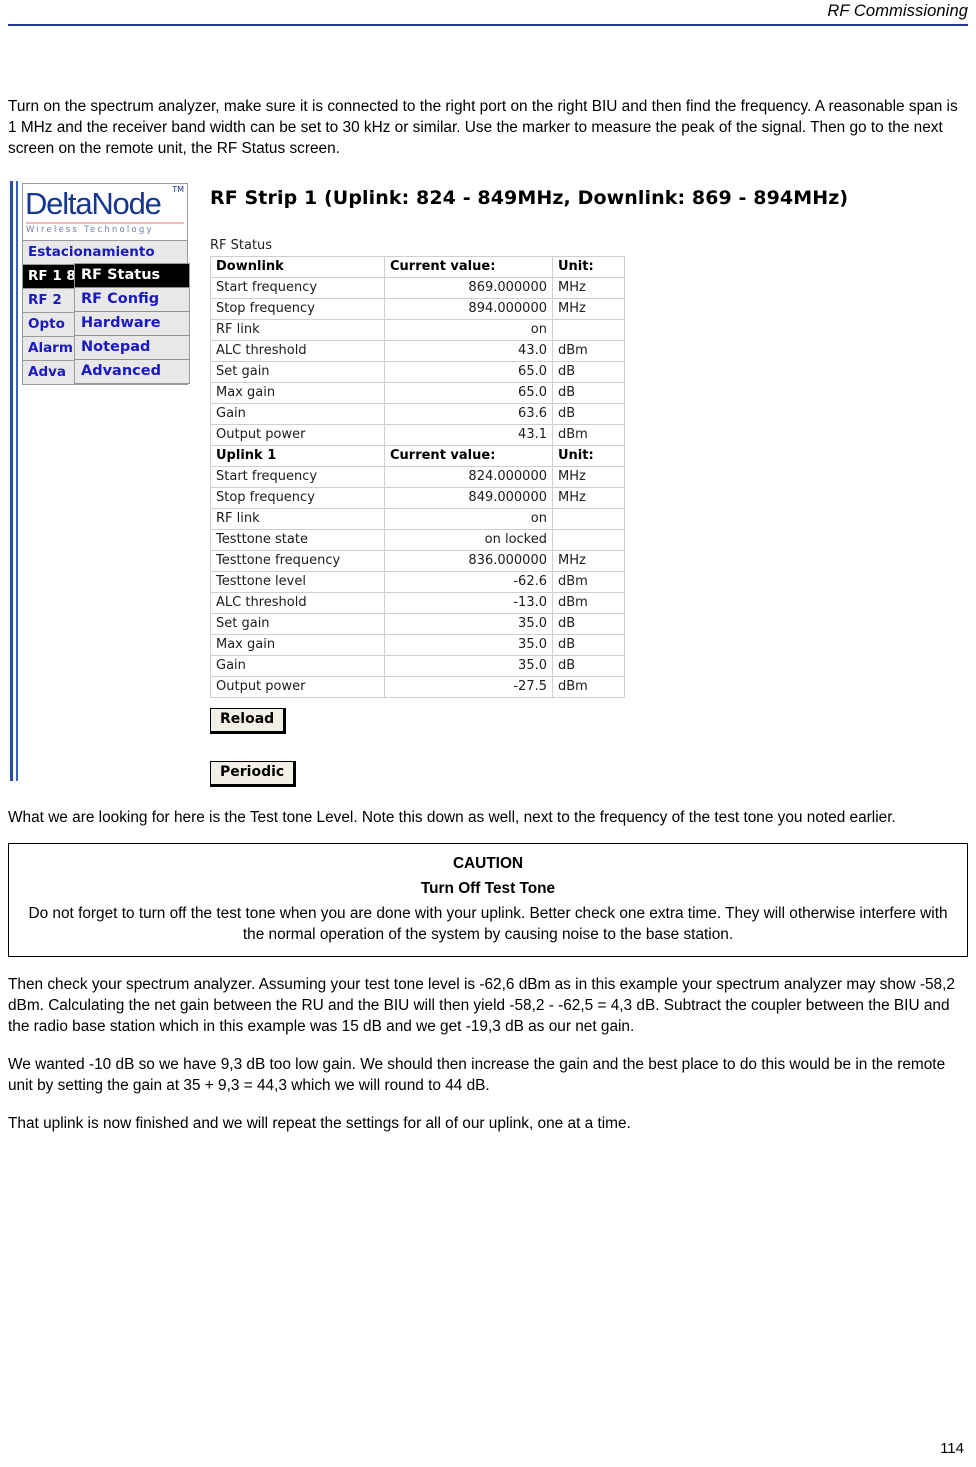  I want to click on row-value: -62.6, so click(468, 582).